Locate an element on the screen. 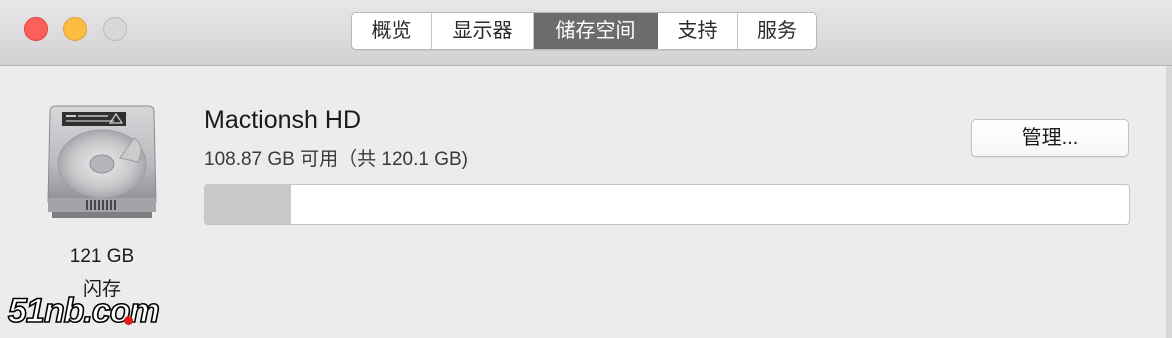 The height and width of the screenshot is (338, 1172). watermark-dot is located at coordinates (128, 320).